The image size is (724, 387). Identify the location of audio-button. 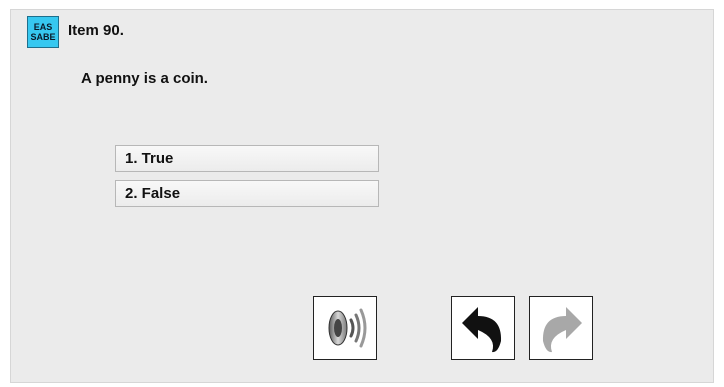
(345, 328).